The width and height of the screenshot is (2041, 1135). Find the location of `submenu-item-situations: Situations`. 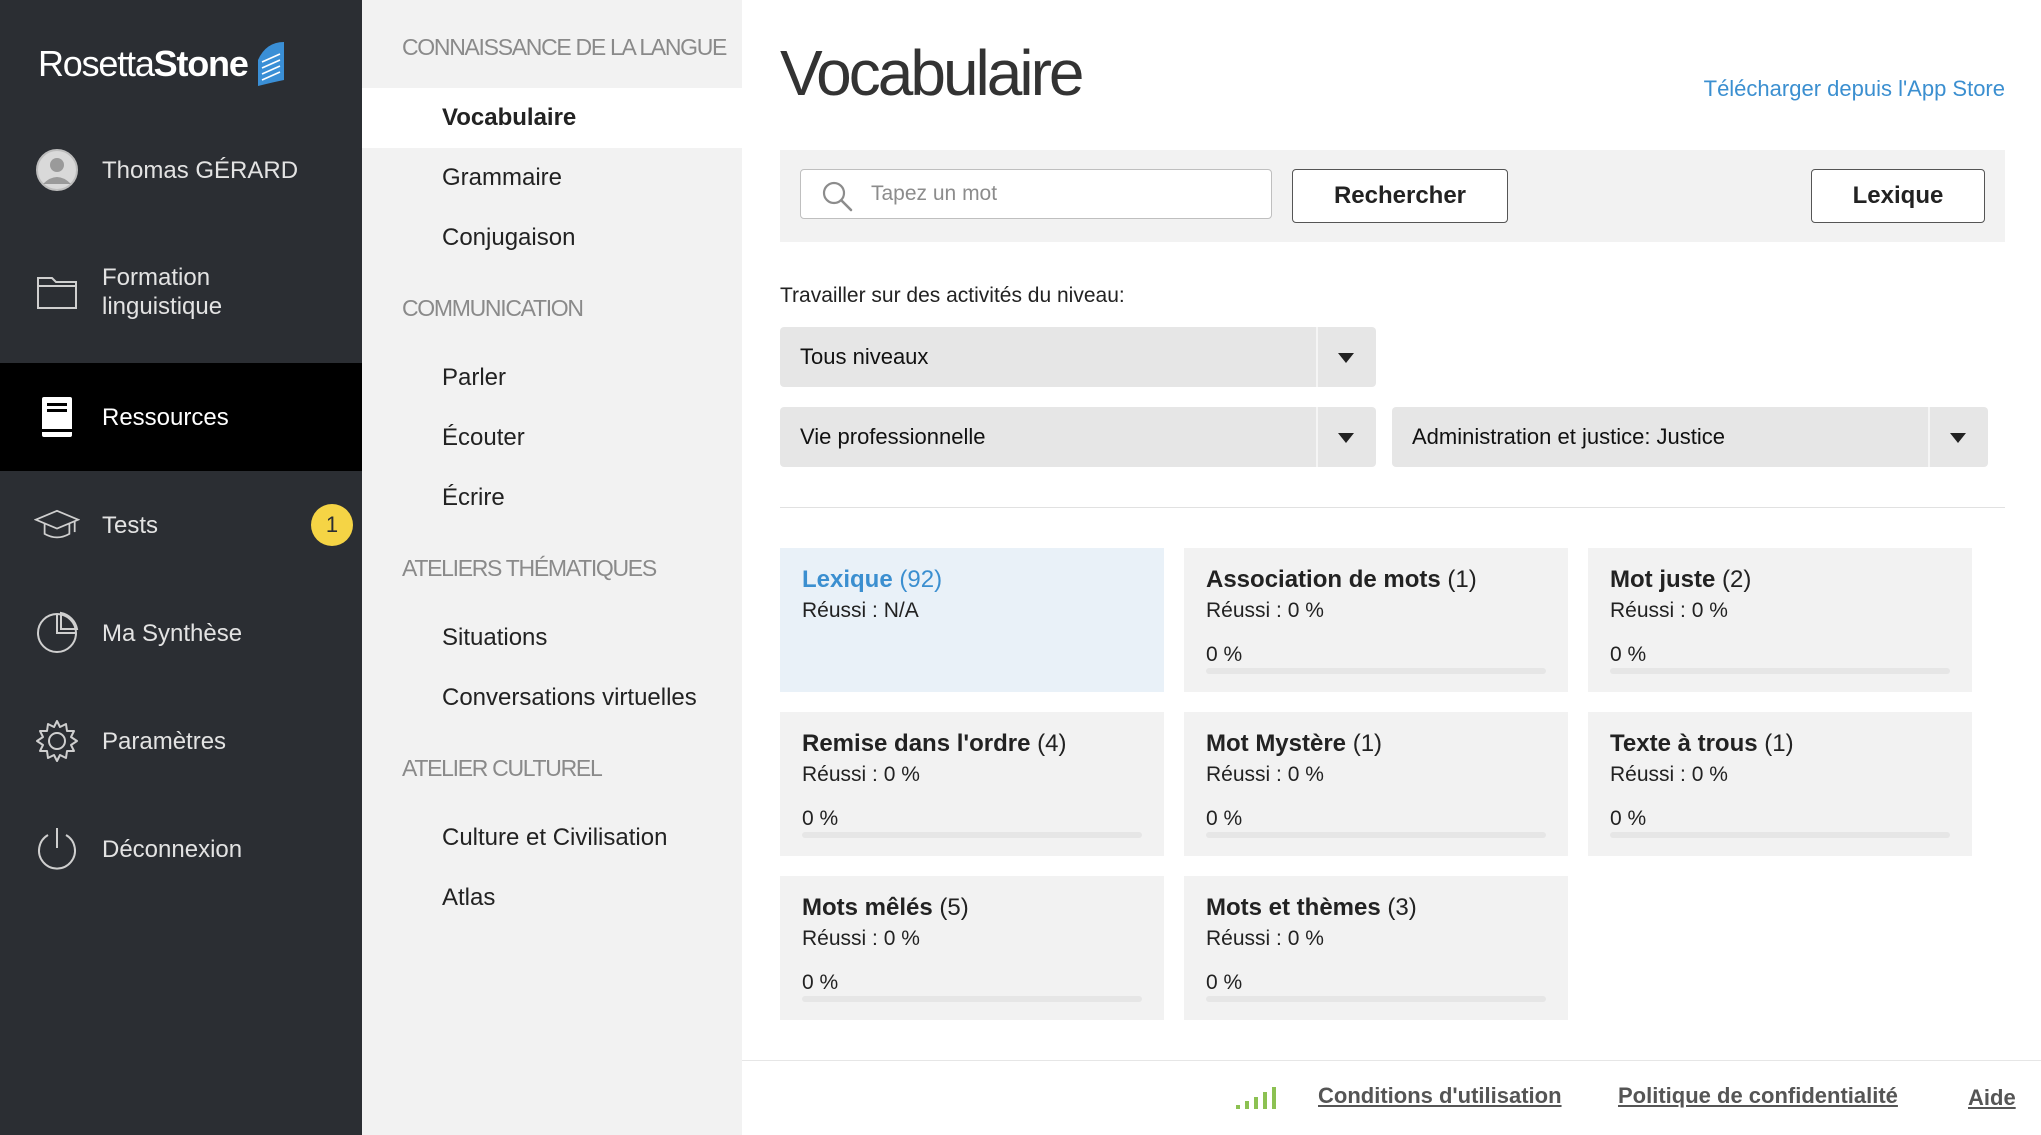

submenu-item-situations: Situations is located at coordinates (552, 638).